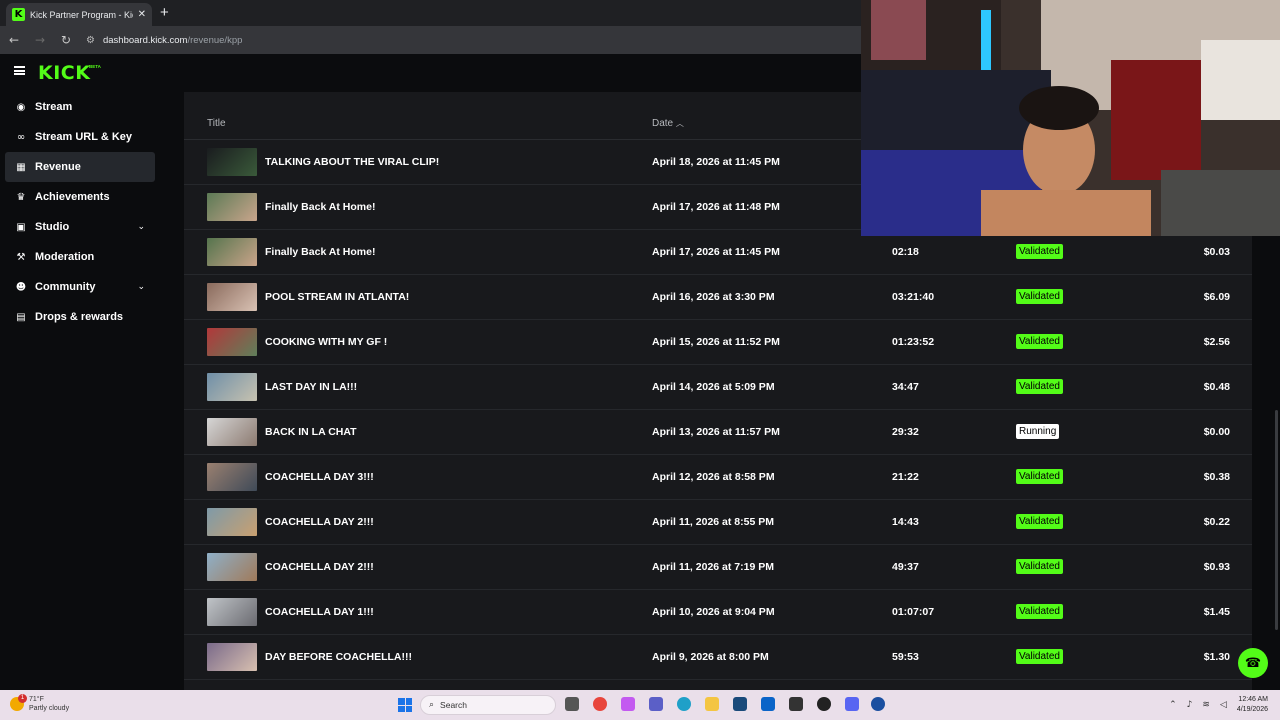 Image resolution: width=1280 pixels, height=720 pixels. What do you see at coordinates (164, 12) in the screenshot?
I see `new-tab-button: +` at bounding box center [164, 12].